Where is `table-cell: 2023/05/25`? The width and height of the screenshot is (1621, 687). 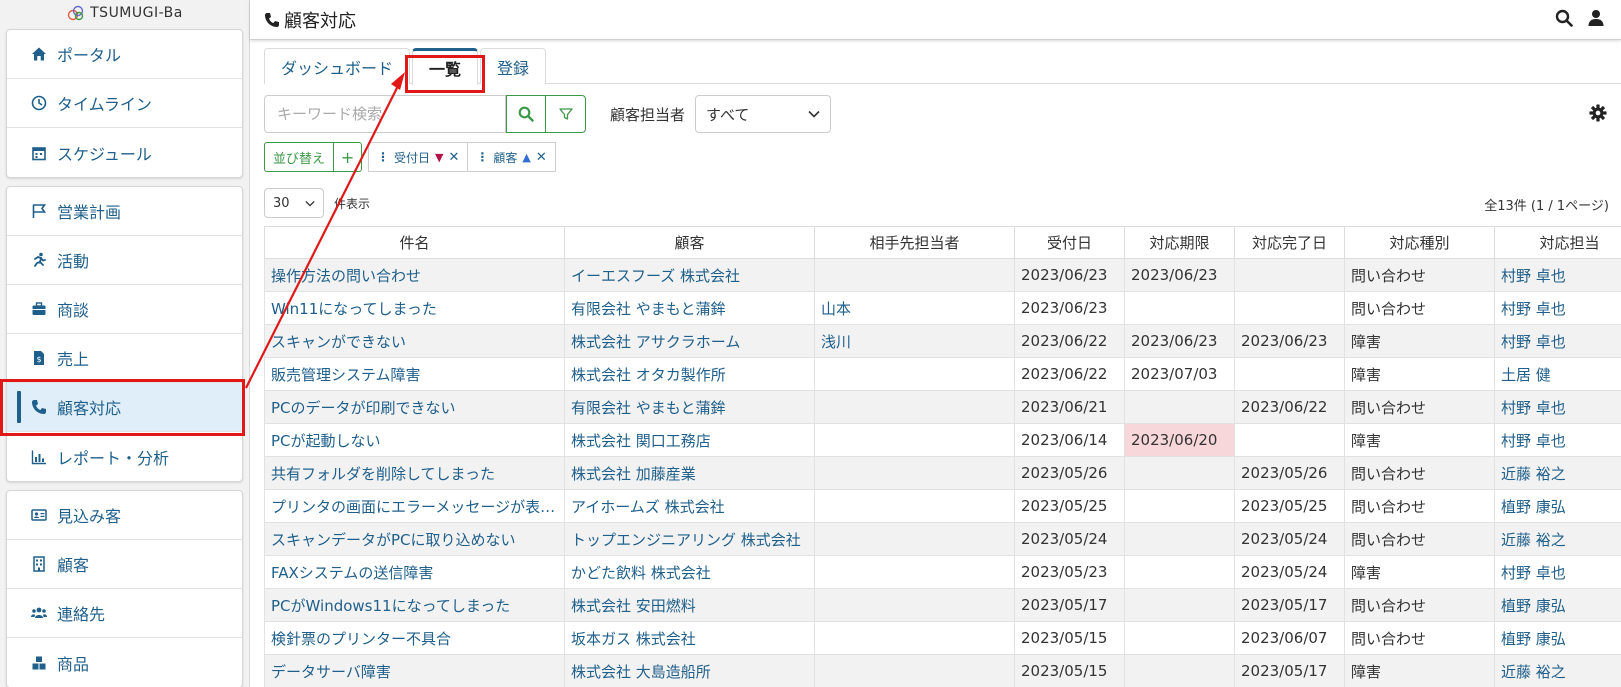 table-cell: 2023/05/25 is located at coordinates (1069, 506).